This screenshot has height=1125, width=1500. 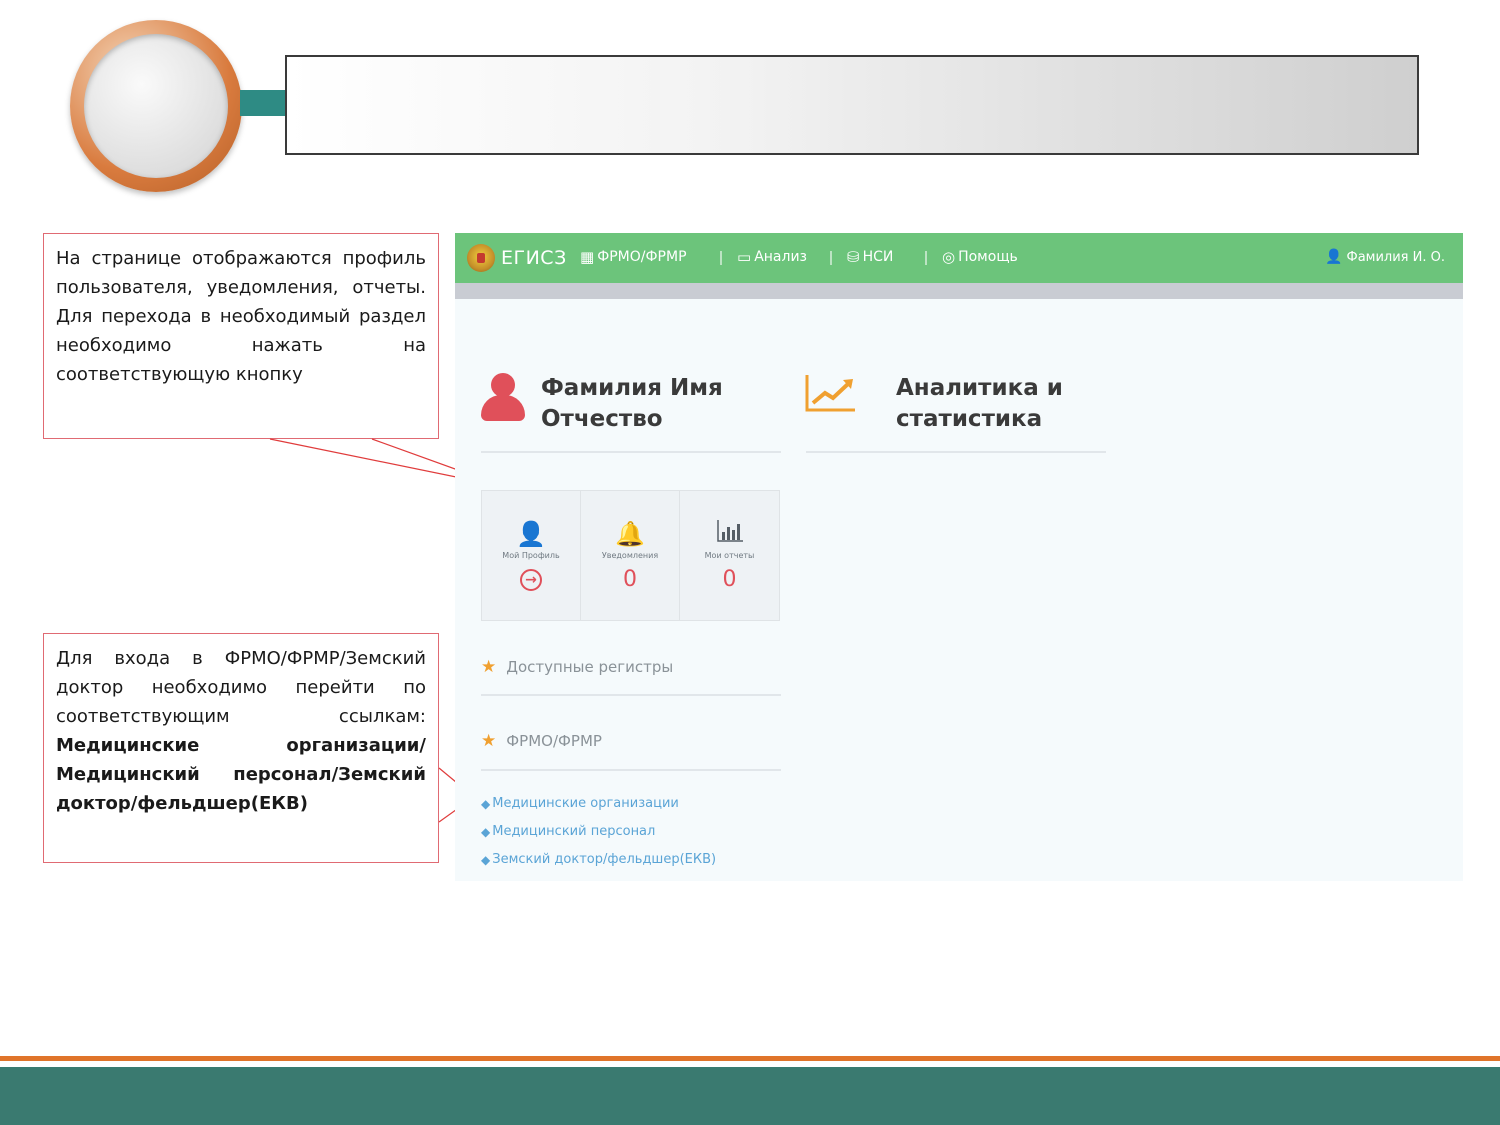 What do you see at coordinates (780, 257) in the screenshot?
I see `nav-analysis-label: Анализ` at bounding box center [780, 257].